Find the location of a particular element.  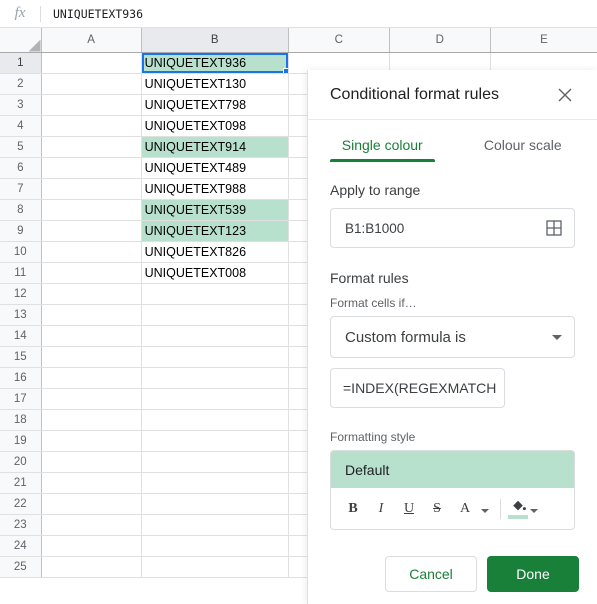

cell-A16 is located at coordinates (91, 378).